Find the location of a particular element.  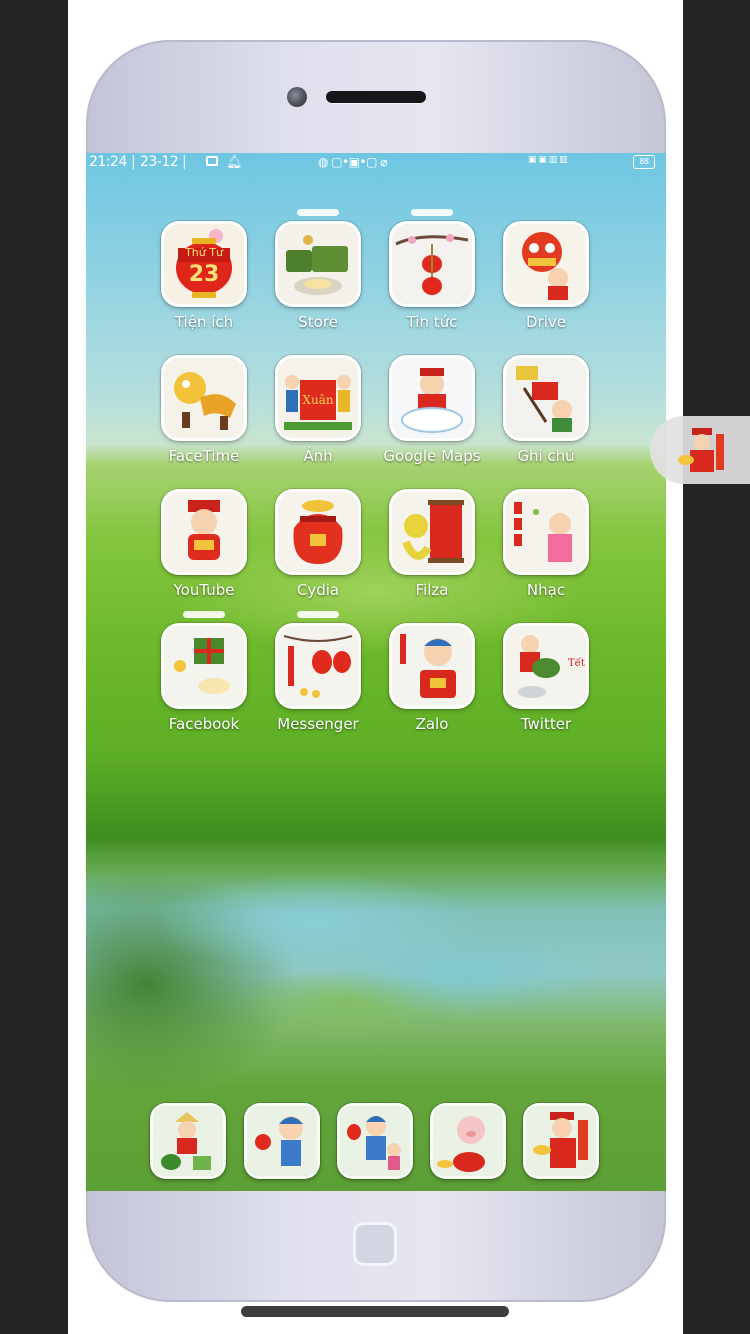

app-label: Ghi chú is located at coordinates (546, 456).